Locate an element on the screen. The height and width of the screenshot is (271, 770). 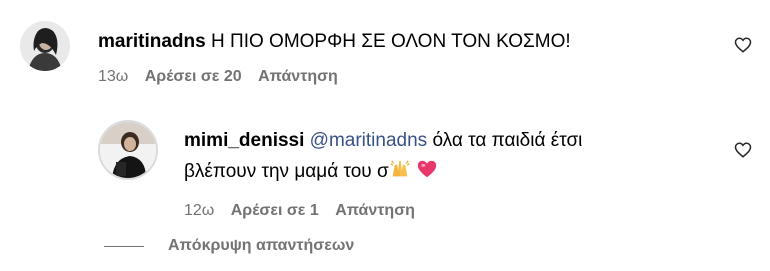
reply-text-line-2: βλέπουν την μαμά του σ is located at coordinates (311, 171).